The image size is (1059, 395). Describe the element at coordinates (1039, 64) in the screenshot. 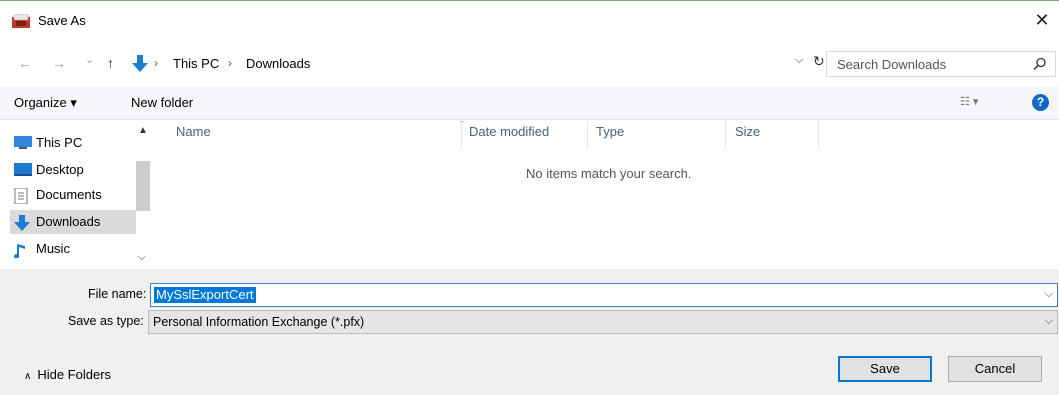

I see `search-icon` at that location.